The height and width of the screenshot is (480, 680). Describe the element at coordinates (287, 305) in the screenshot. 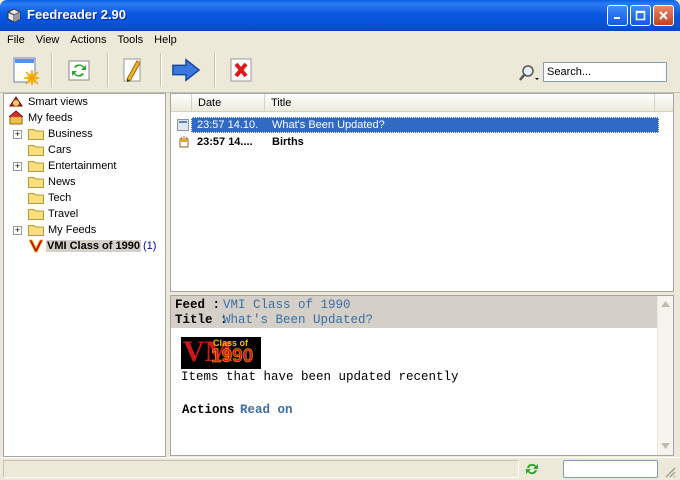

I see `feed-link: VMI Class of 1990` at that location.